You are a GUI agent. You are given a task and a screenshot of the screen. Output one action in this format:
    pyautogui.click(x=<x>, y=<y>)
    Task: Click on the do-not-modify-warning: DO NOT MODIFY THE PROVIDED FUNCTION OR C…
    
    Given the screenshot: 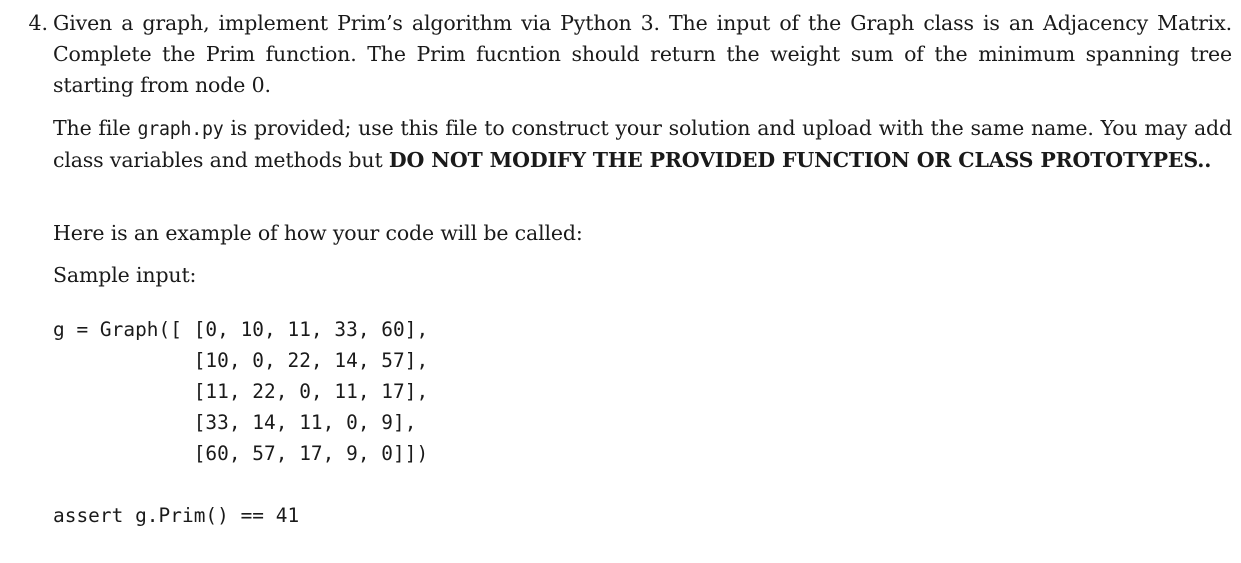 What is the action you would take?
    pyautogui.click(x=800, y=160)
    